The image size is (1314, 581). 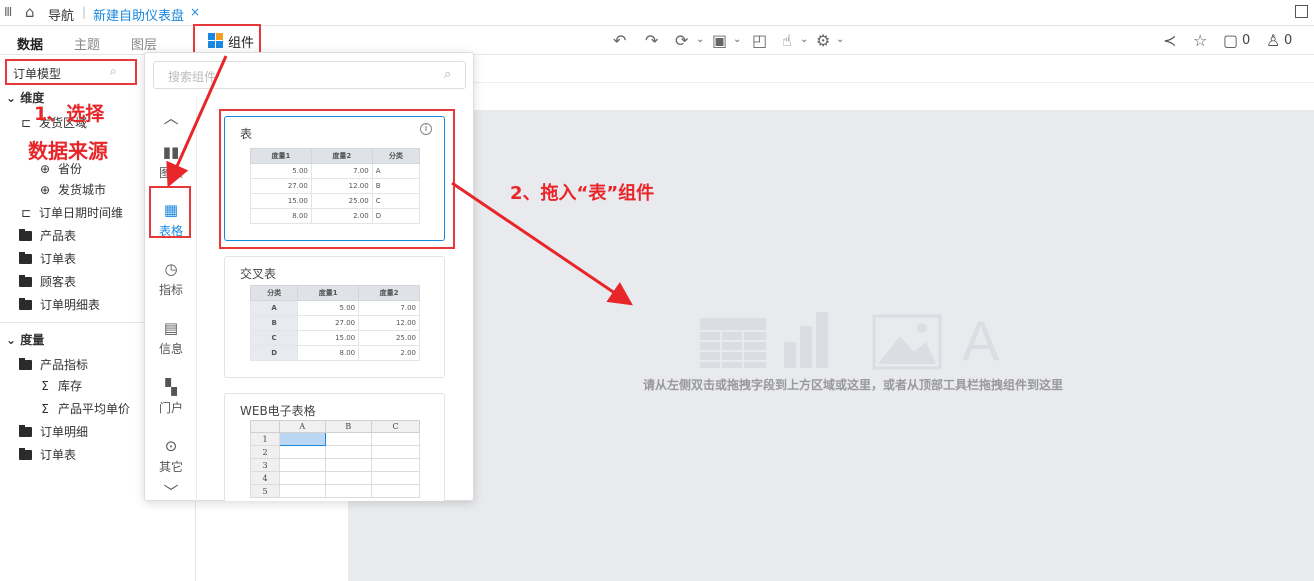 What do you see at coordinates (47, 235) in the screenshot?
I see `tree-item-product-table: 产品表` at bounding box center [47, 235].